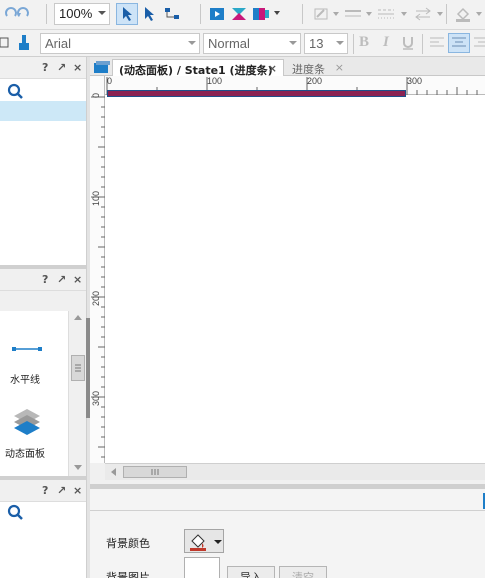 The image size is (485, 578). What do you see at coordinates (217, 14) in the screenshot?
I see `preview-icon` at bounding box center [217, 14].